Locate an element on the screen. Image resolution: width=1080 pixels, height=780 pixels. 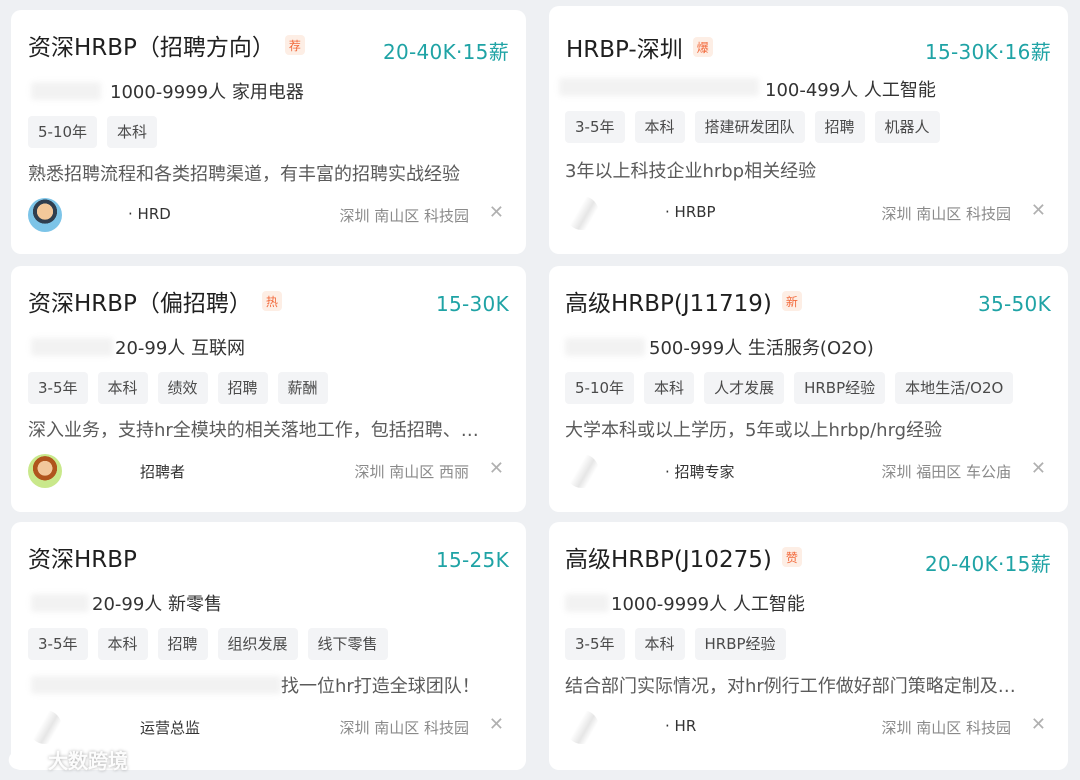
job-description: 熟悉招聘流程和各类招聘渠道，有丰富的招聘实战经验 is located at coordinates (244, 174).